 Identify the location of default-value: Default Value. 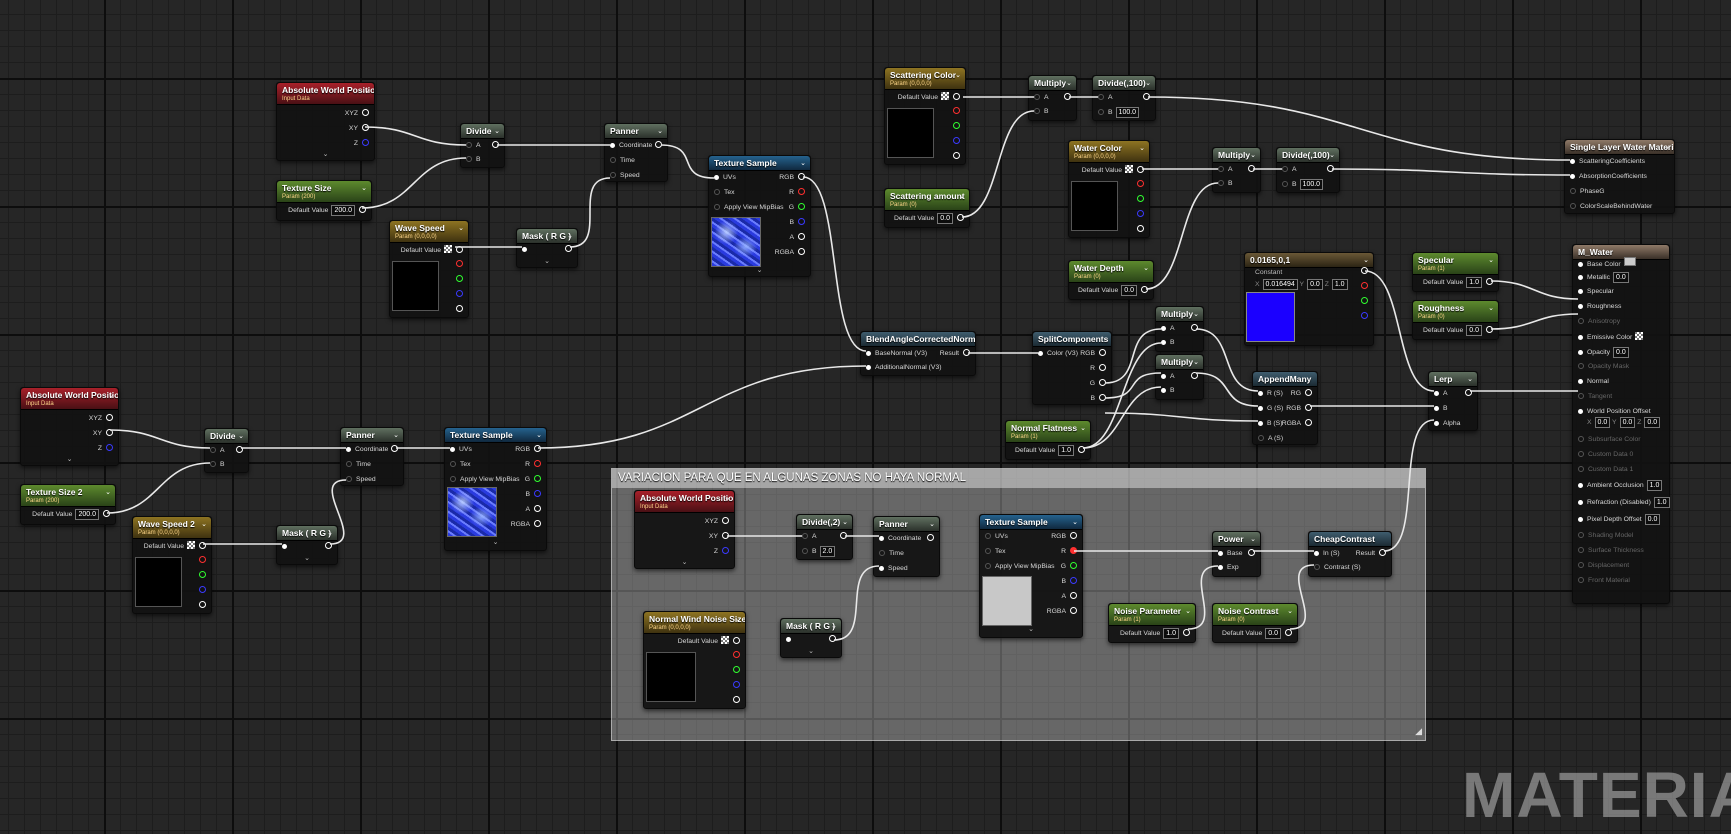
(432, 250).